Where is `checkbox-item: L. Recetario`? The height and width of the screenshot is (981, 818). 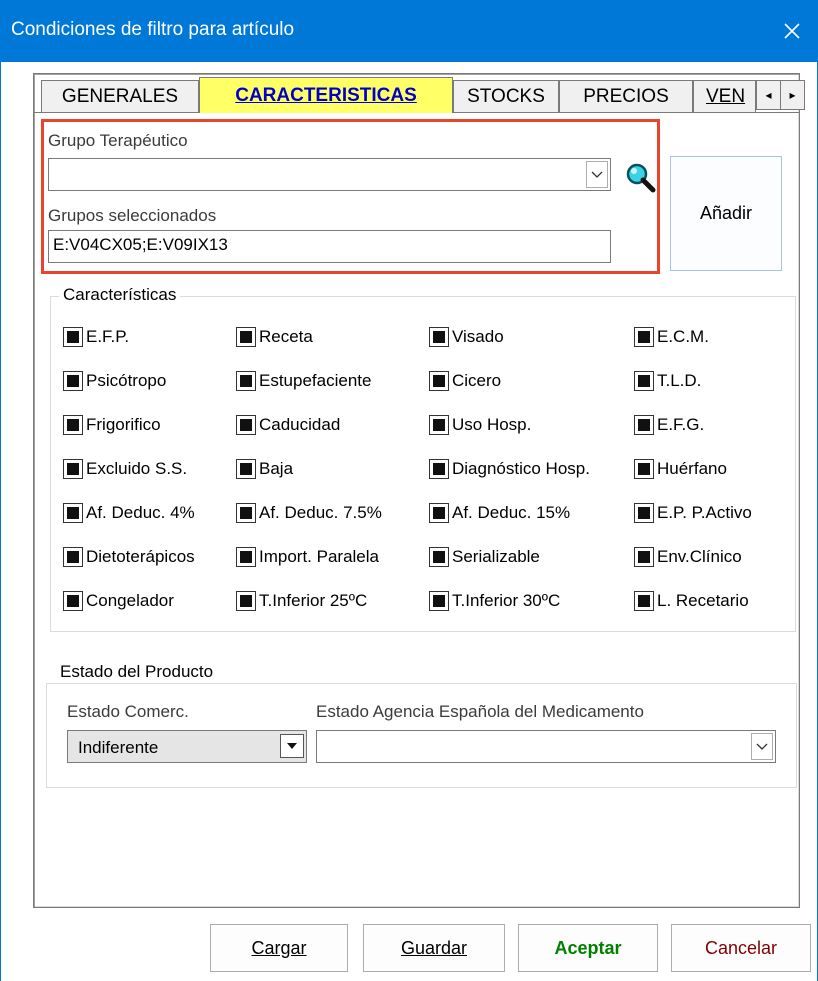 checkbox-item: L. Recetario is located at coordinates (691, 601).